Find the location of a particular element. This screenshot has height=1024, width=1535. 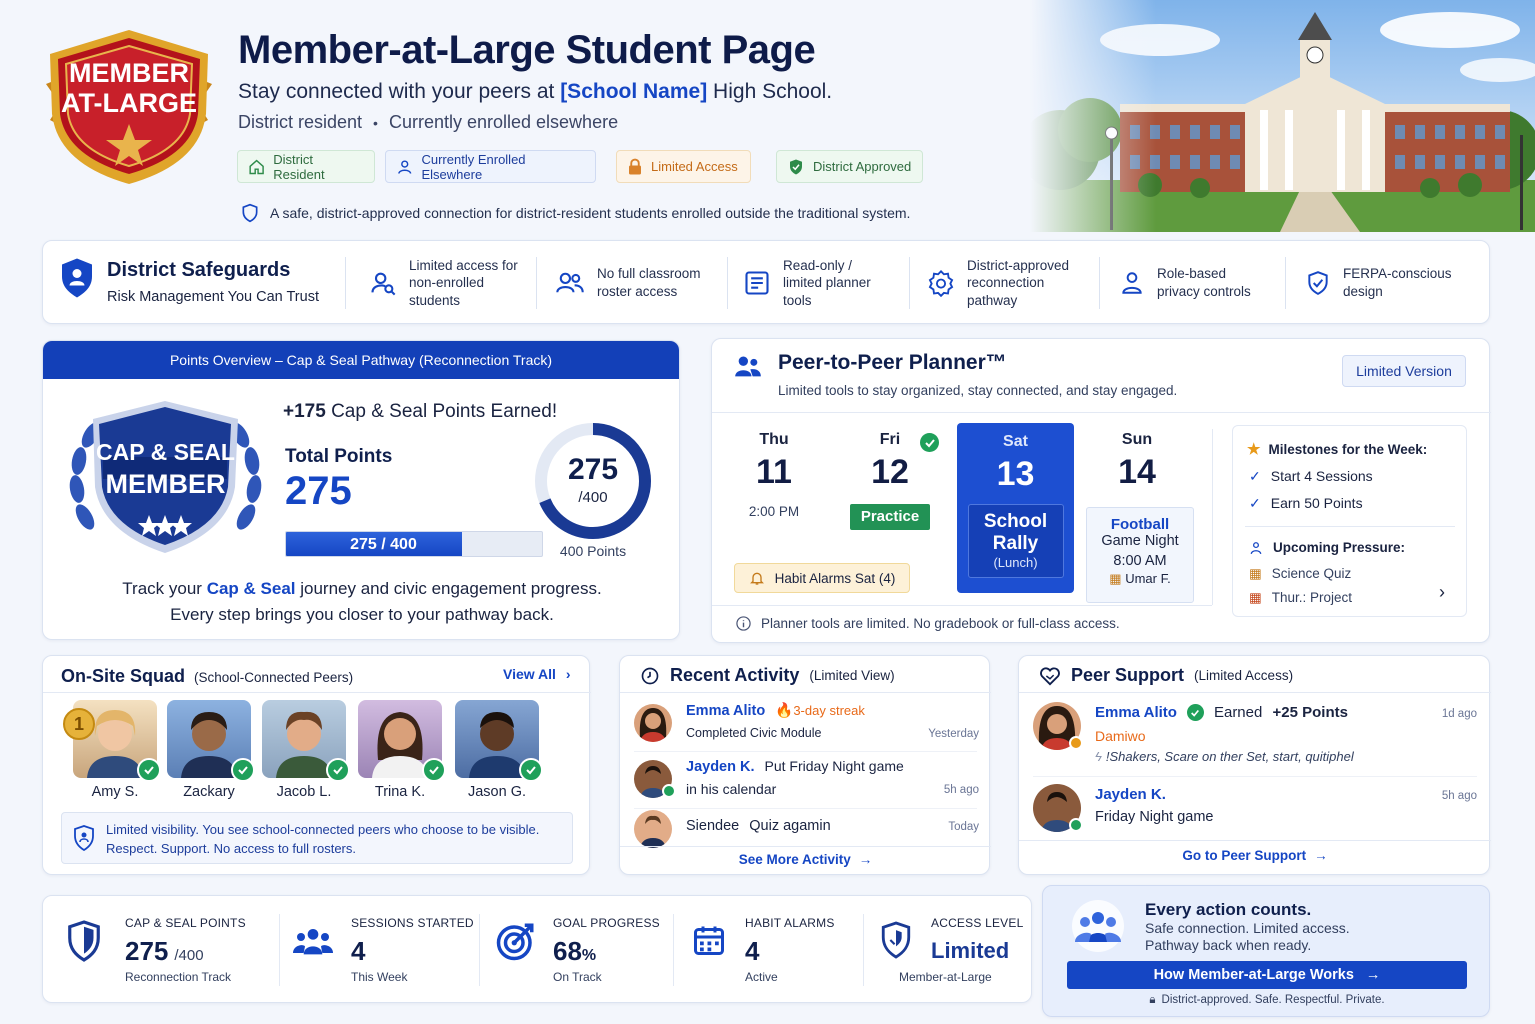

squad-member-zackary is located at coordinates (211, 741).